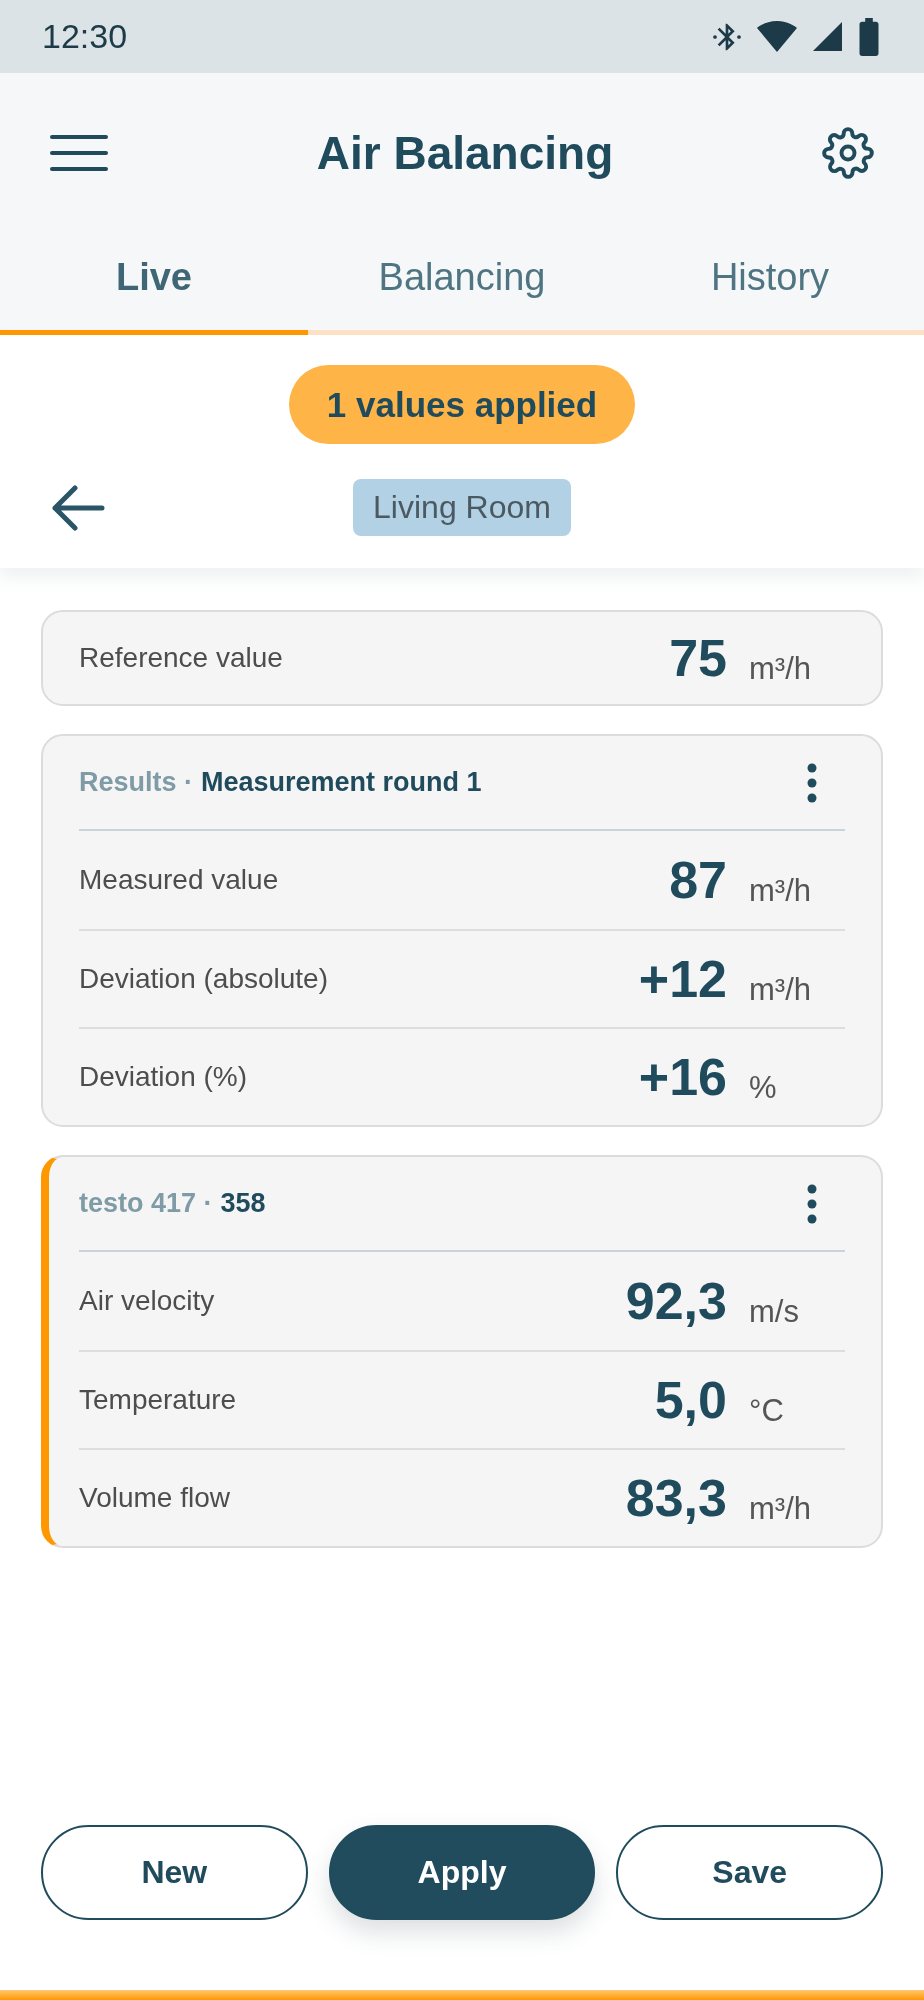 The image size is (924, 2000). I want to click on row-value: 83,3, so click(676, 1498).